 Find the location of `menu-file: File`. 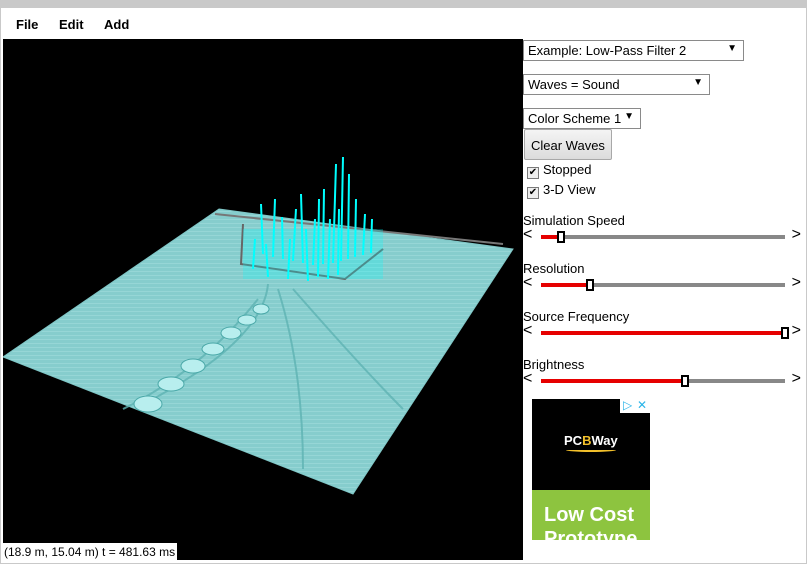

menu-file: File is located at coordinates (27, 24).